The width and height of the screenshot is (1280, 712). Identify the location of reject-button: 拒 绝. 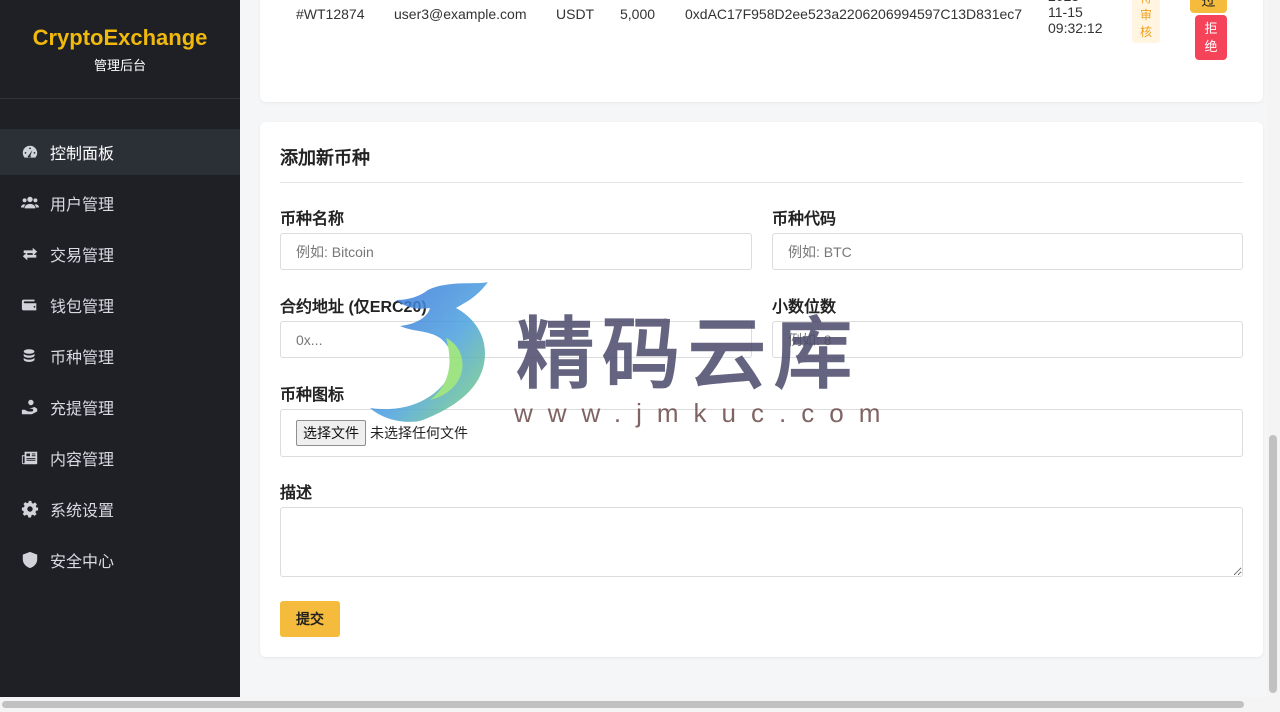
(1211, 37).